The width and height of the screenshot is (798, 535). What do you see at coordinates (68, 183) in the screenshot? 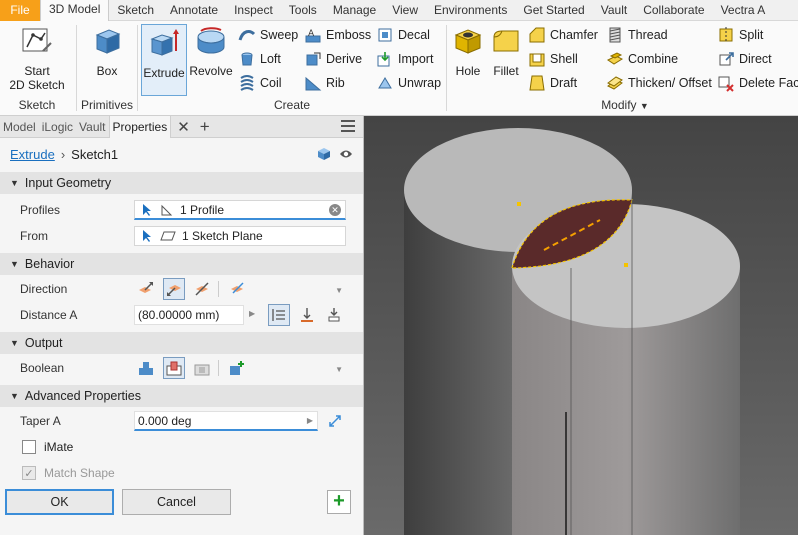
I see `section-title: Input Geometry` at bounding box center [68, 183].